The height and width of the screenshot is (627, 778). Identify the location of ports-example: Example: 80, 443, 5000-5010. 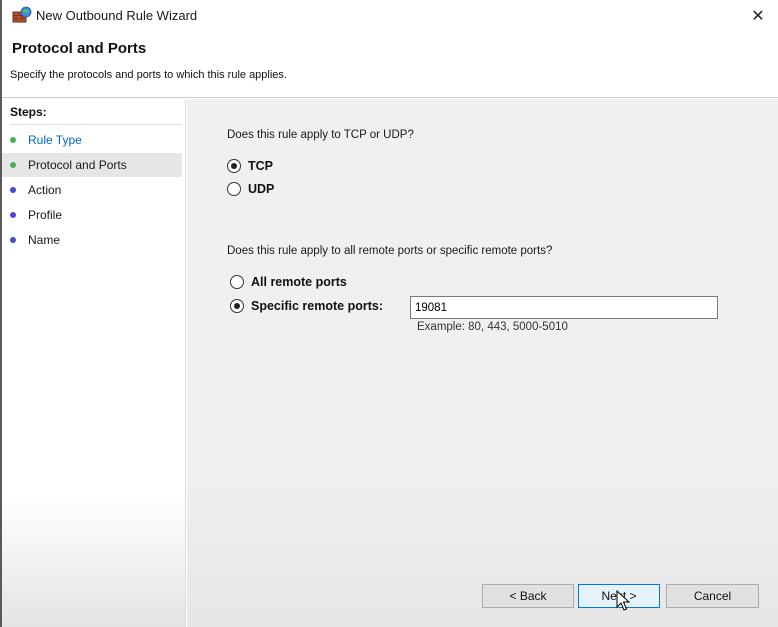
(492, 327).